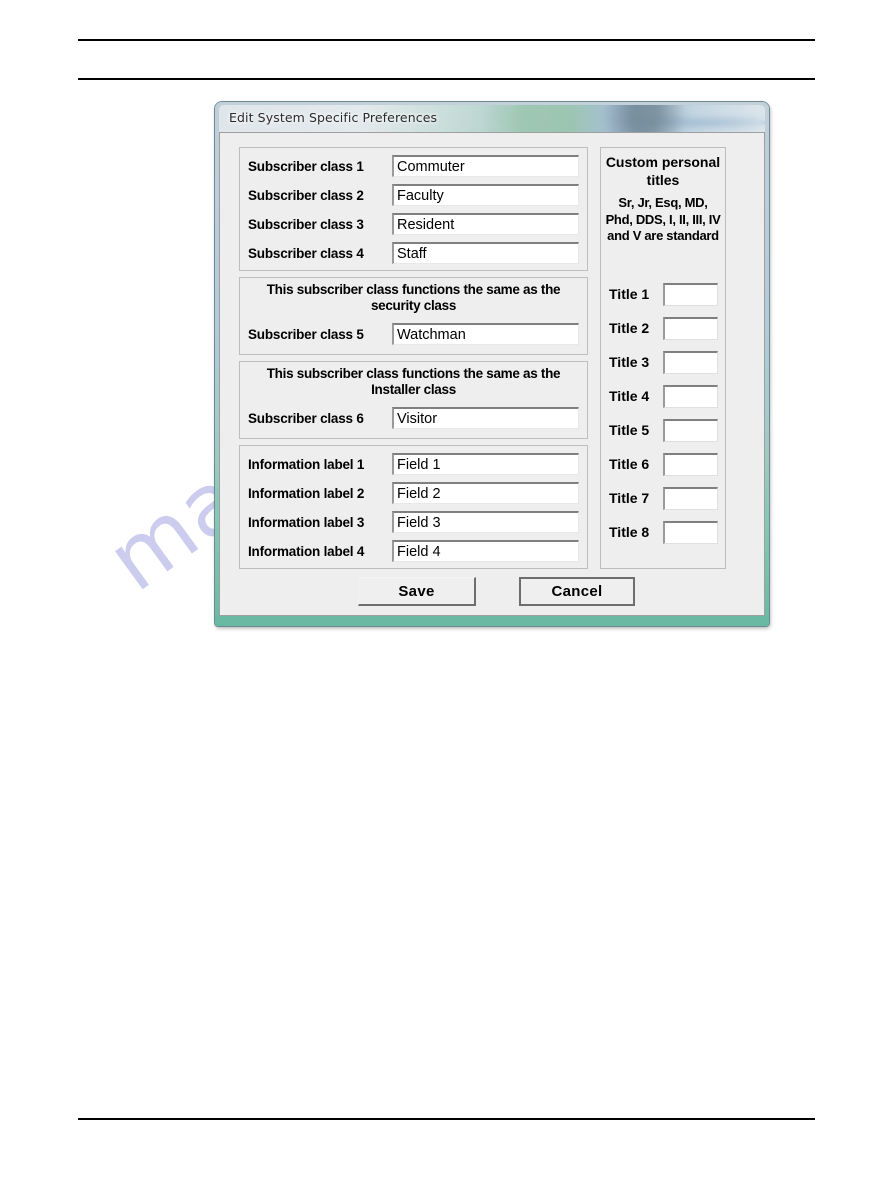 Image resolution: width=893 pixels, height=1191 pixels. I want to click on field-row-information-label-3: Information label 3 Field 3, so click(413, 522).